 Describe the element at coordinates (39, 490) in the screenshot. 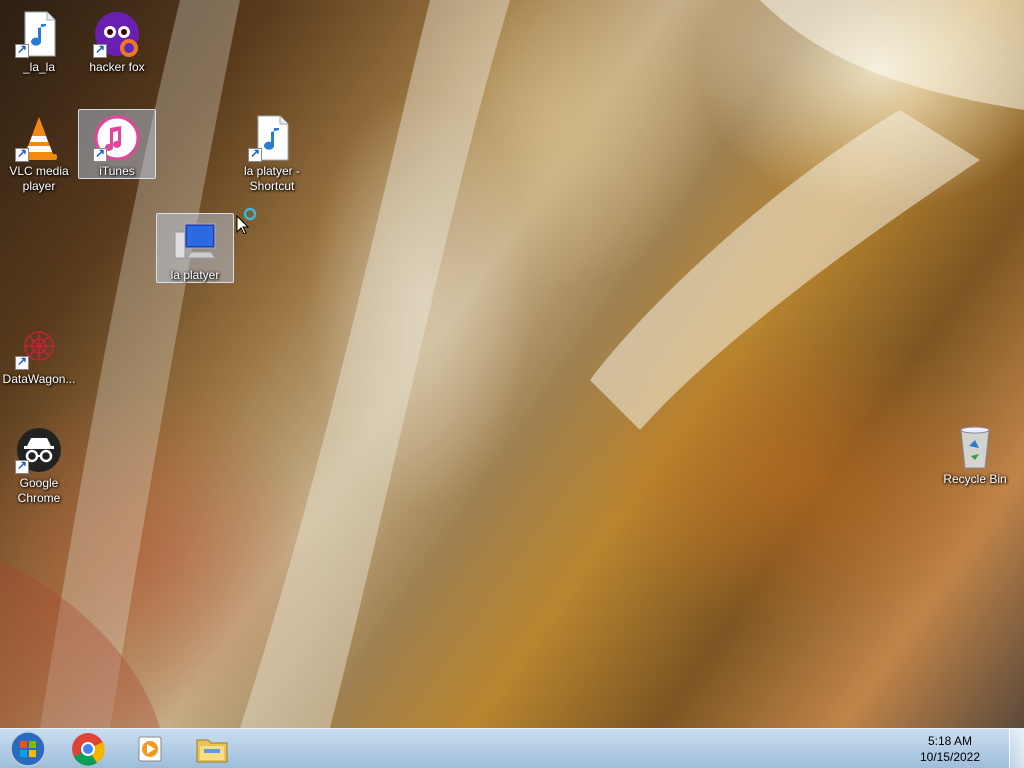

I see `desktop-icon-label: Google Chrome` at that location.